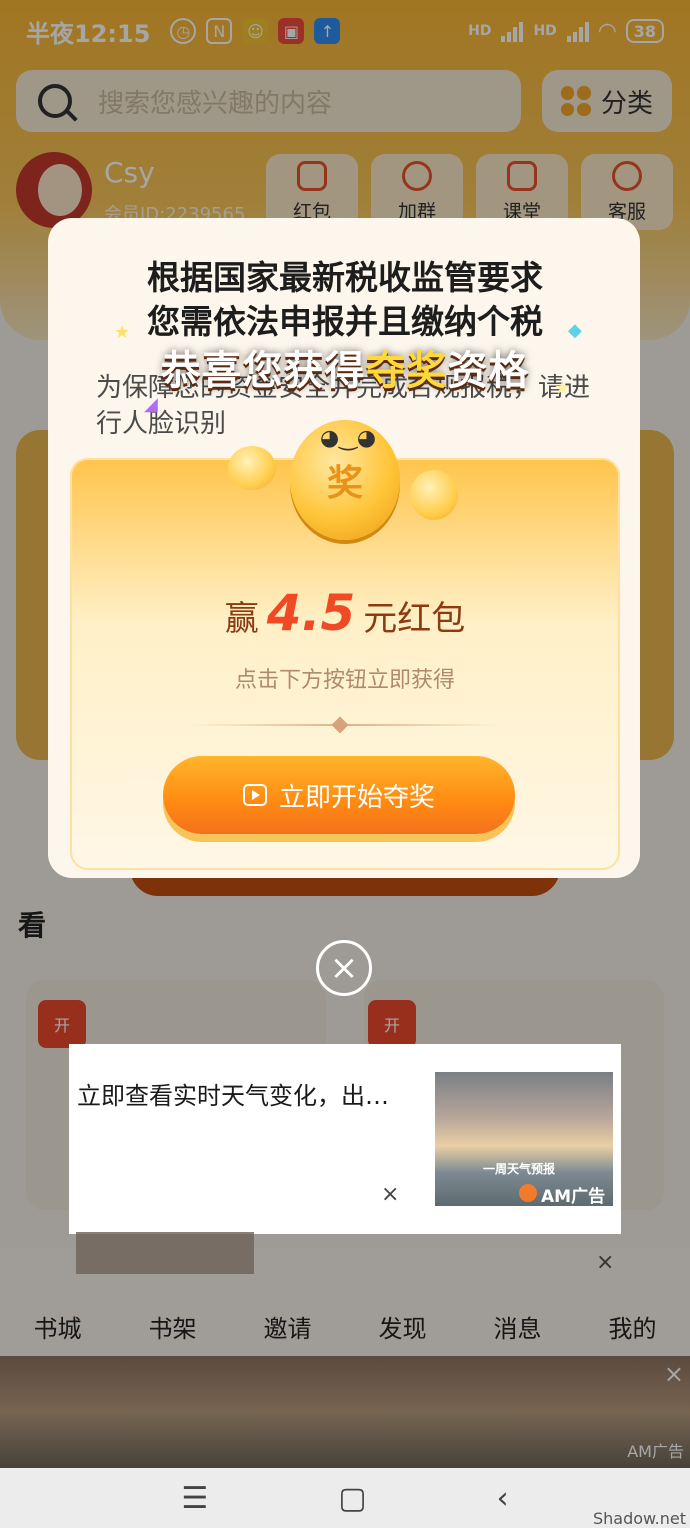 The width and height of the screenshot is (690, 1528). Describe the element at coordinates (639, 1518) in the screenshot. I see `watermark: Shadow.net` at that location.